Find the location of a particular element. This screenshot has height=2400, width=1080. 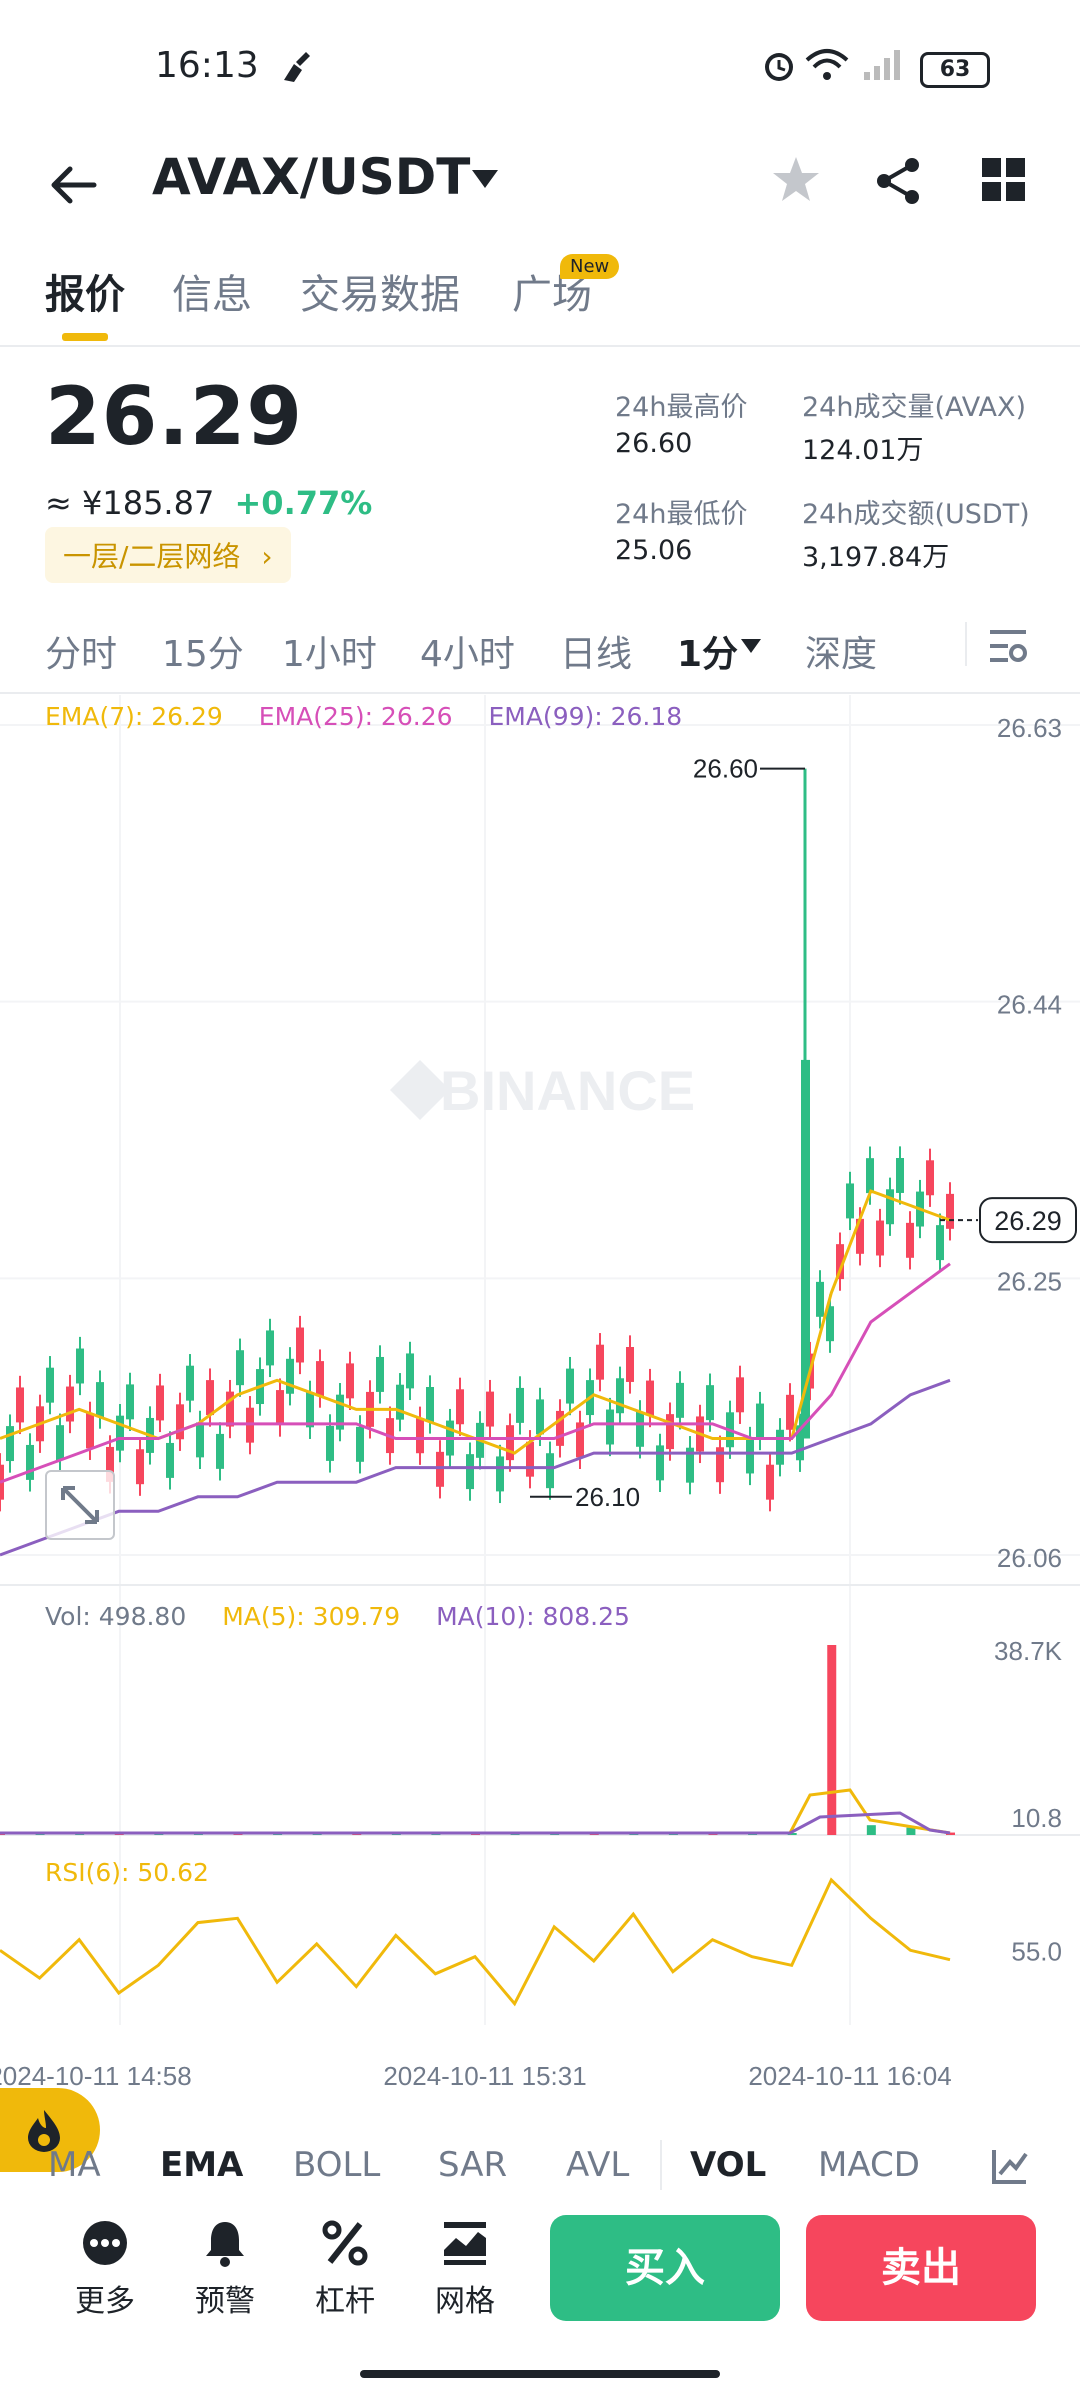

action-margin: 杠杆 is located at coordinates (345, 2269).